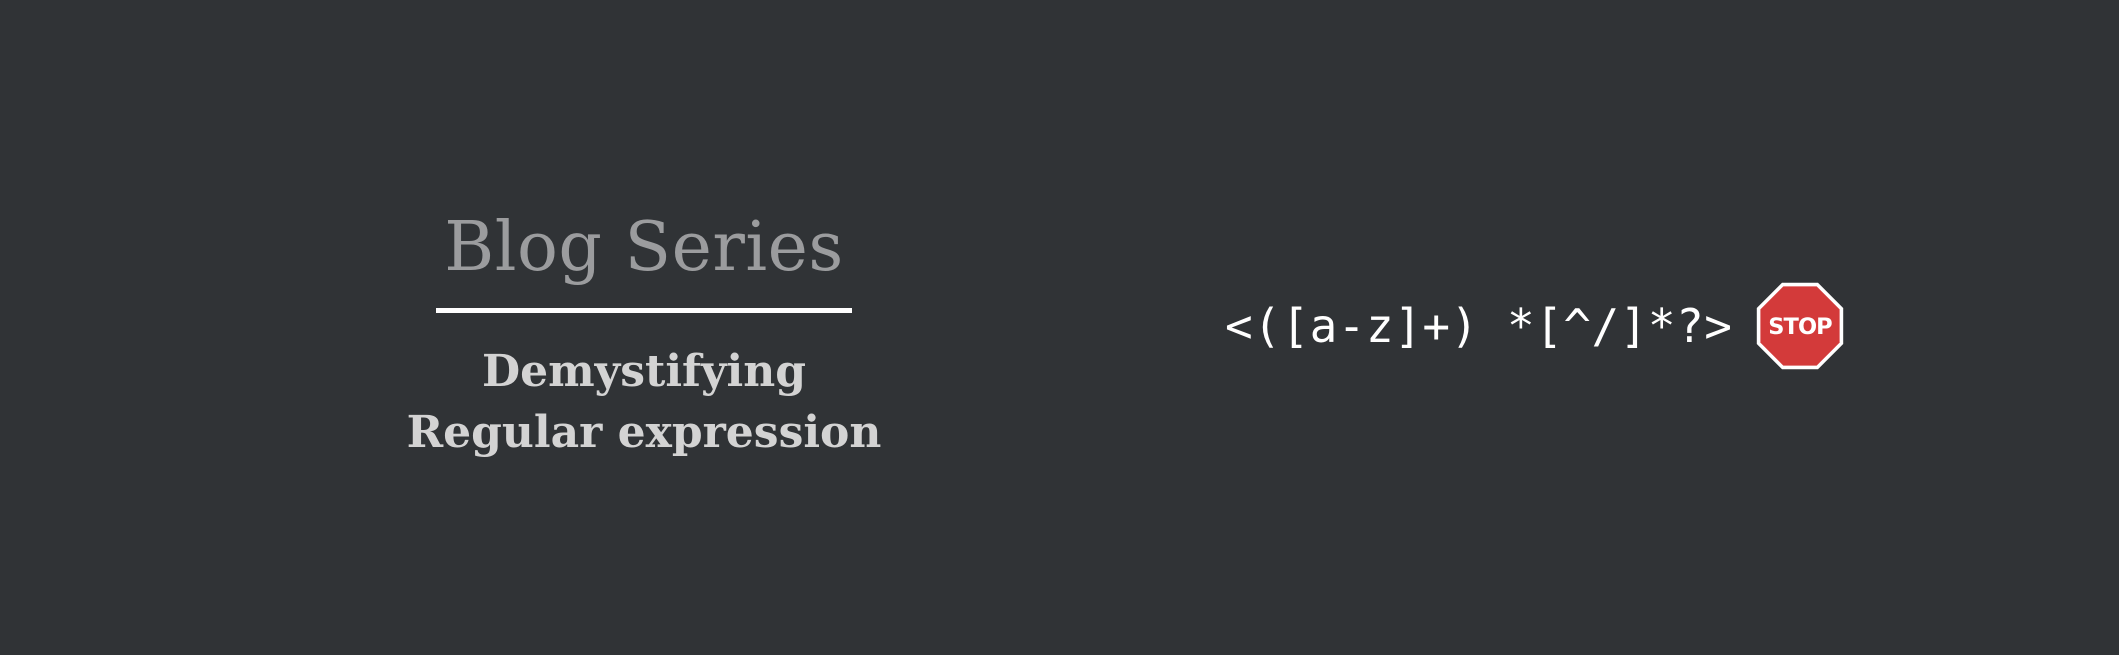  I want to click on stop-sign-icon: STOP, so click(1800, 326).